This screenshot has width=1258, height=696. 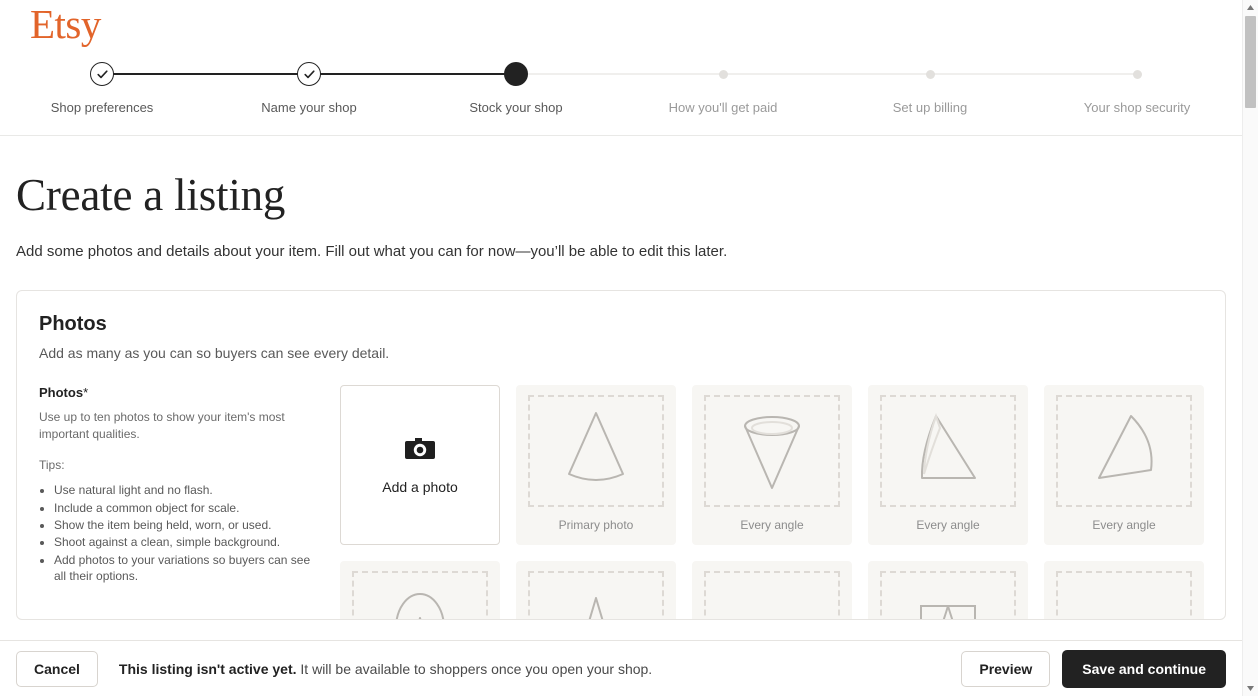 I want to click on tip-item: Show the item being held, worn, or used., so click(x=187, y=525).